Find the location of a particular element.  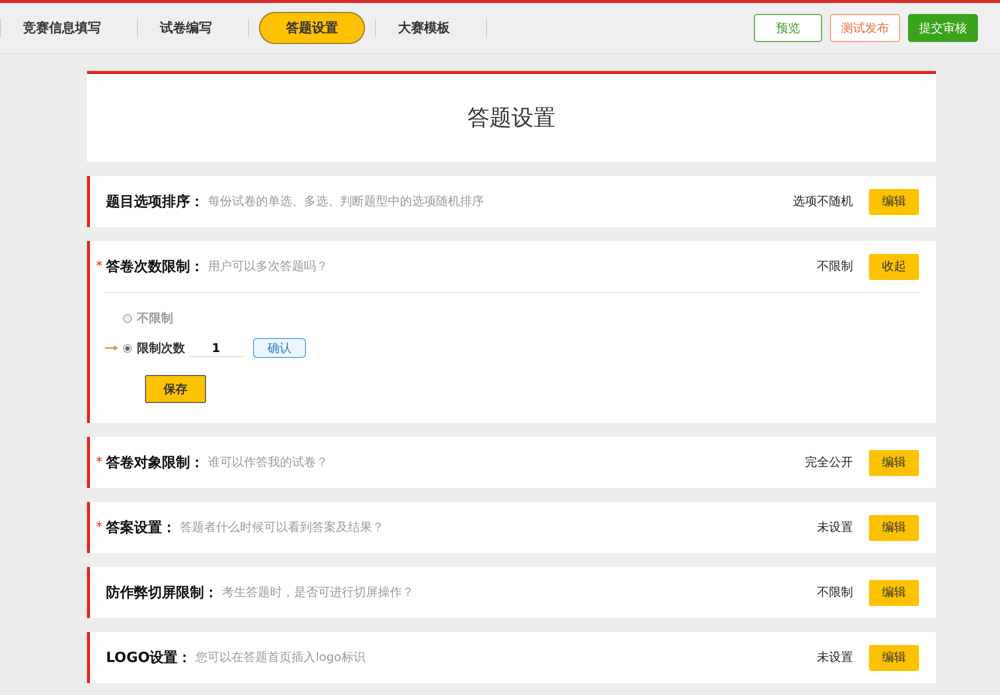

tab: 大赛模板 is located at coordinates (424, 28).